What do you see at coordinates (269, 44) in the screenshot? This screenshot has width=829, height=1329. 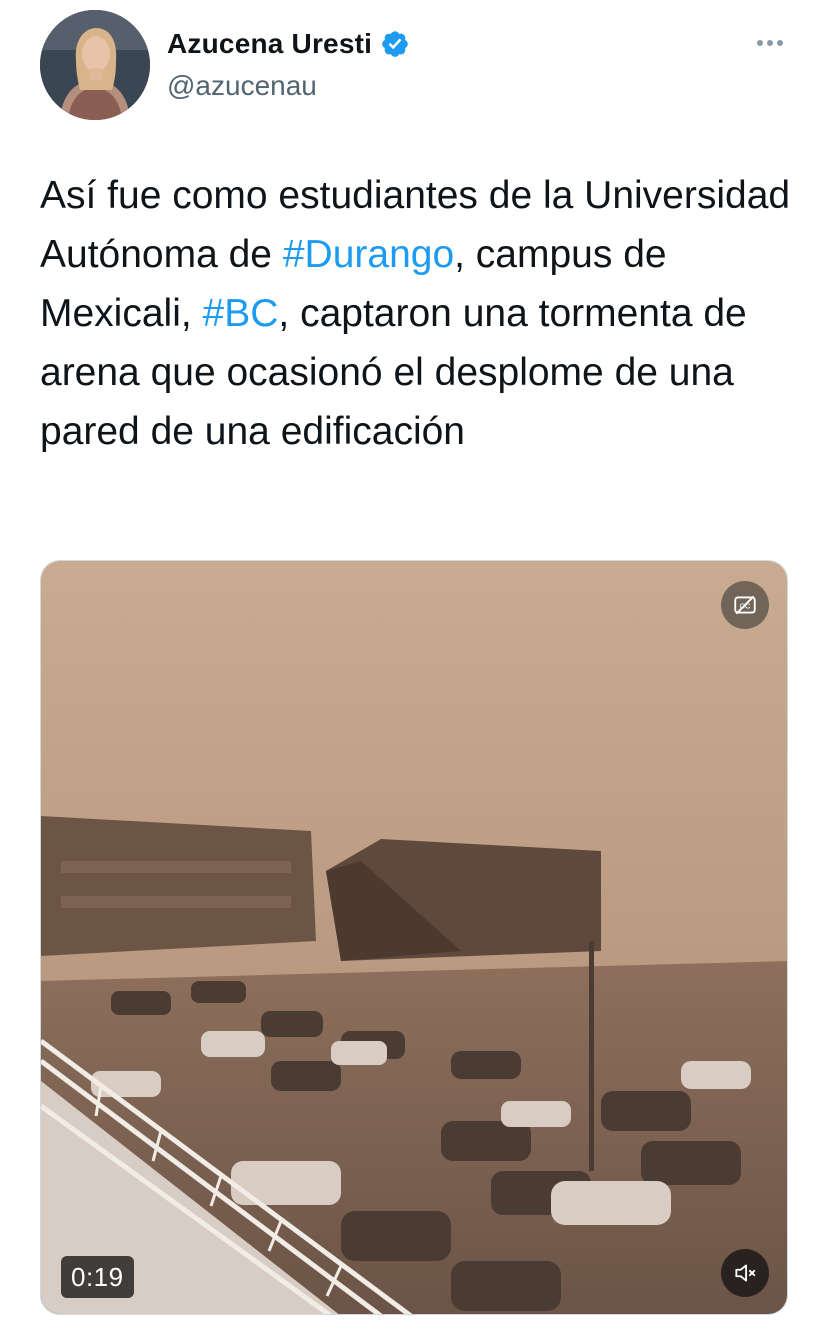 I see `display-name: Azucena Uresti` at bounding box center [269, 44].